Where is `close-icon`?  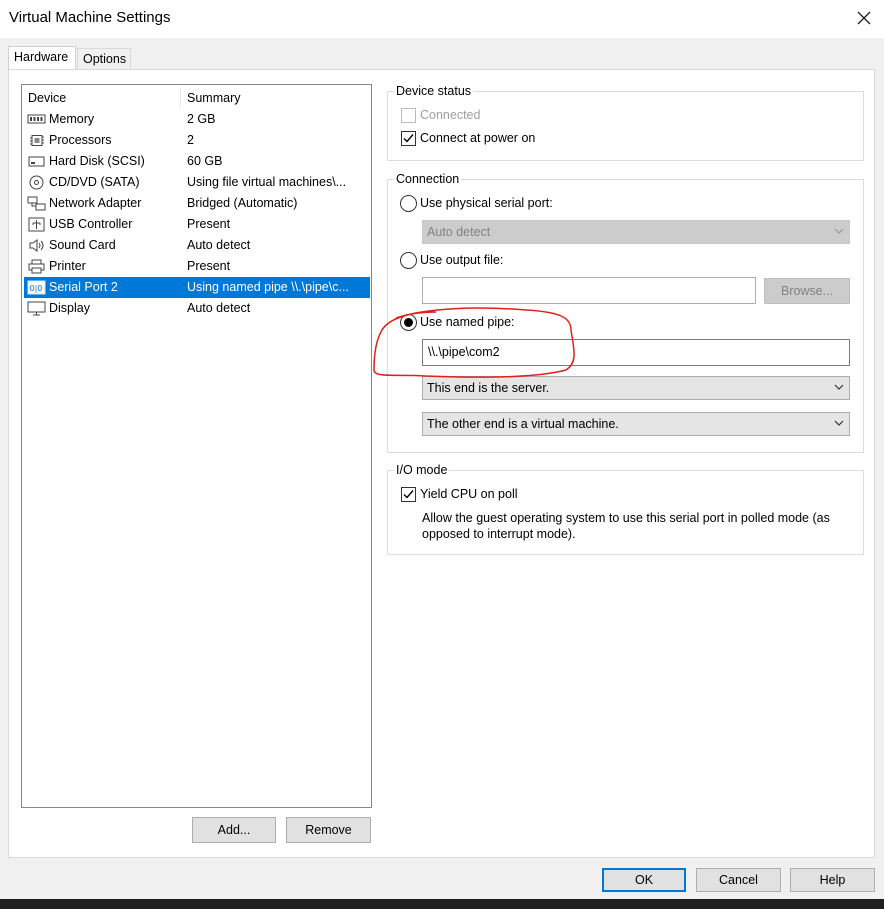 close-icon is located at coordinates (864, 18).